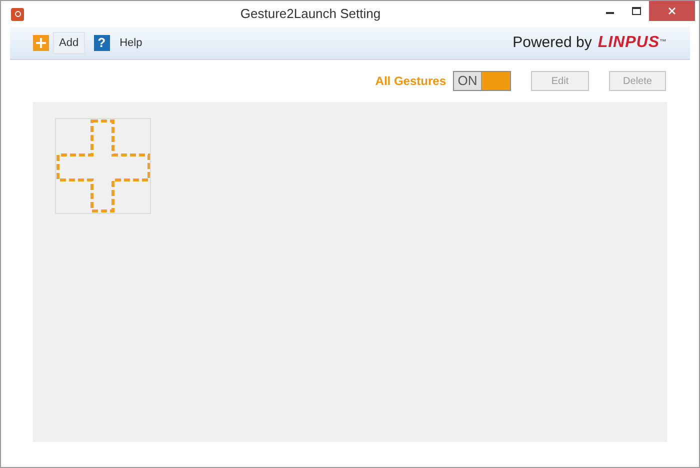 The image size is (700, 468). I want to click on brand-logo: LINPUS$^{™}$, so click(632, 43).